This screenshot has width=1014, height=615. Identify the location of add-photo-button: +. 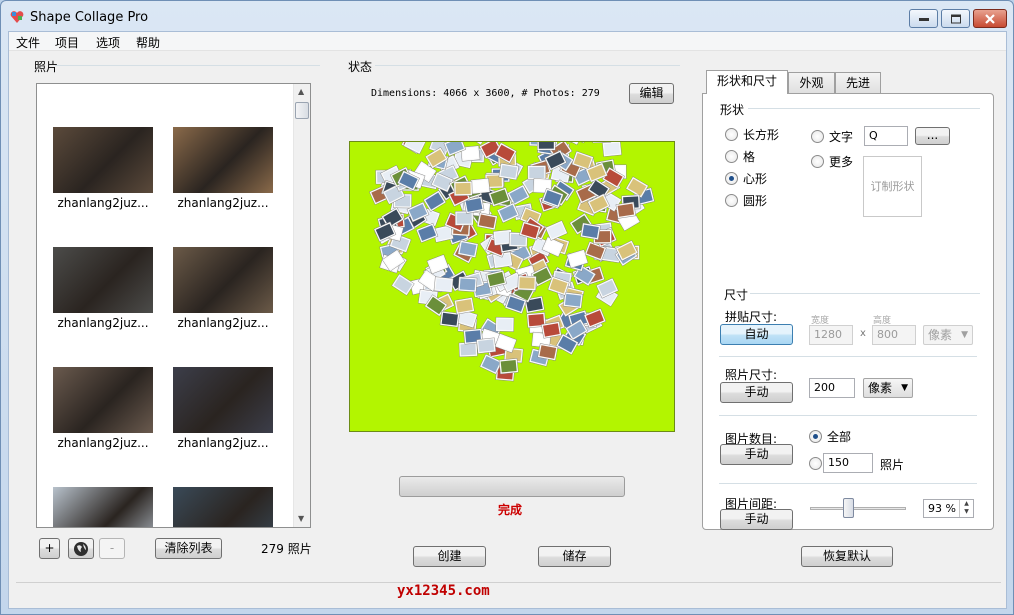
(49, 548).